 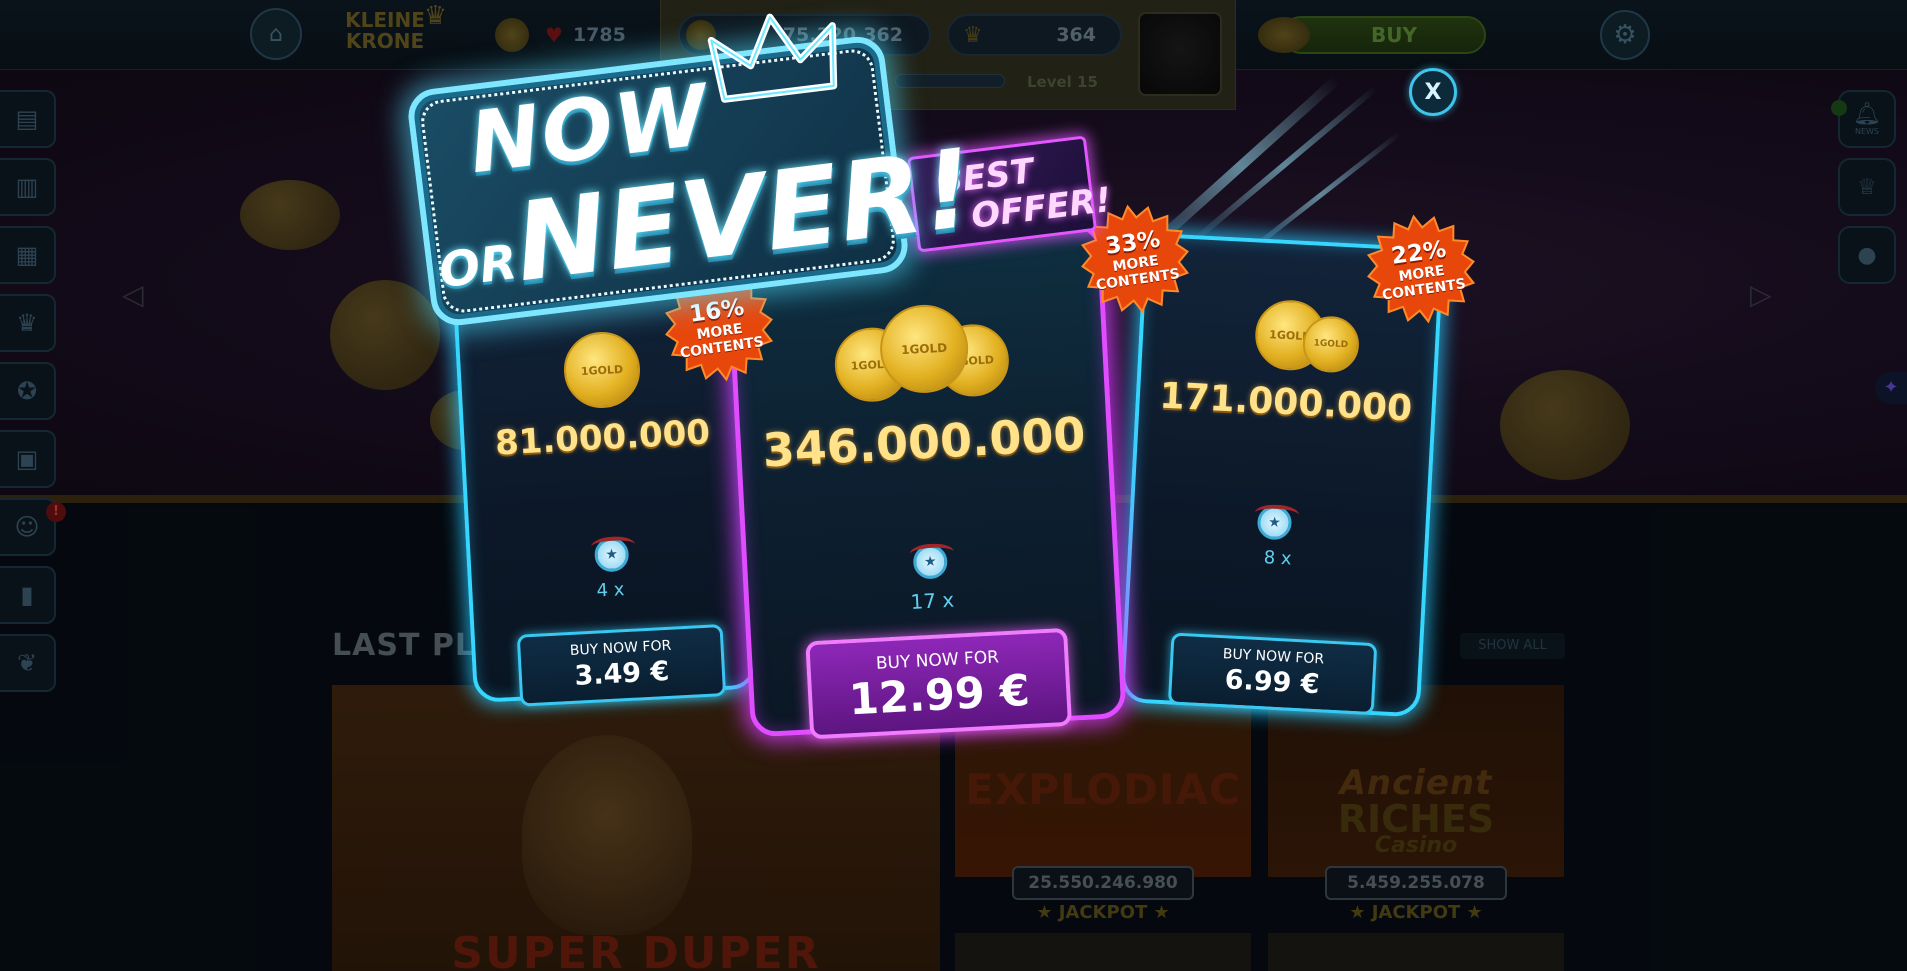 What do you see at coordinates (602, 438) in the screenshot?
I see `coin-amount: 81.000.000` at bounding box center [602, 438].